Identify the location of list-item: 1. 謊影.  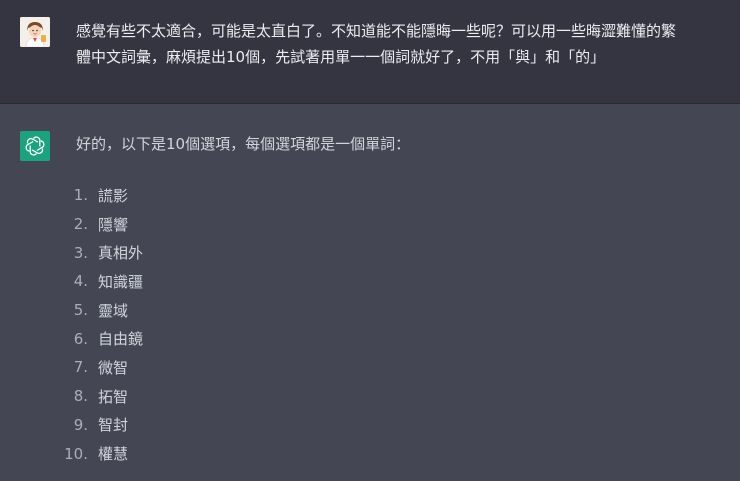
(101, 195).